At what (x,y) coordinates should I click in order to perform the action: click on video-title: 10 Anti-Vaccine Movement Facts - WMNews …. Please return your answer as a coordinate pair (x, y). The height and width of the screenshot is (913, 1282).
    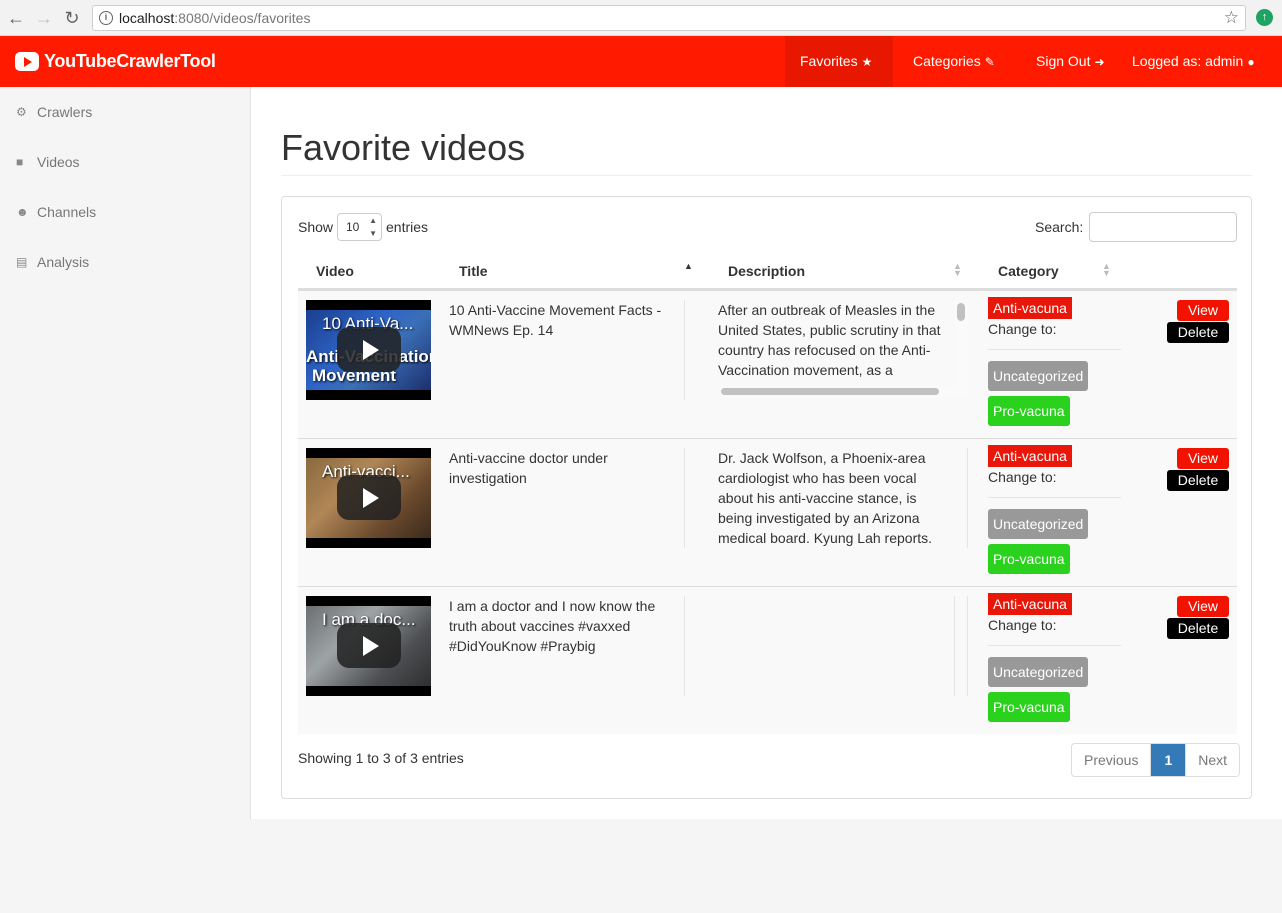
    Looking at the image, I should click on (555, 320).